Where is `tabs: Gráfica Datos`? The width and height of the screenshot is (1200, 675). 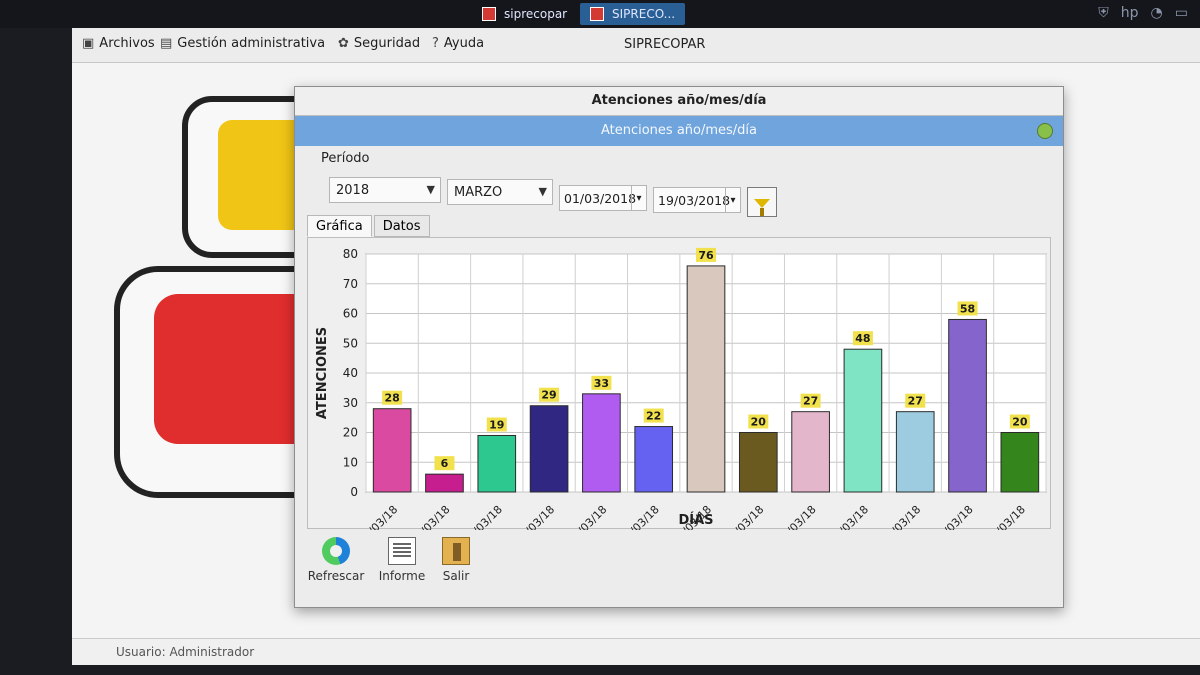
tabs: Gráfica Datos is located at coordinates (368, 226).